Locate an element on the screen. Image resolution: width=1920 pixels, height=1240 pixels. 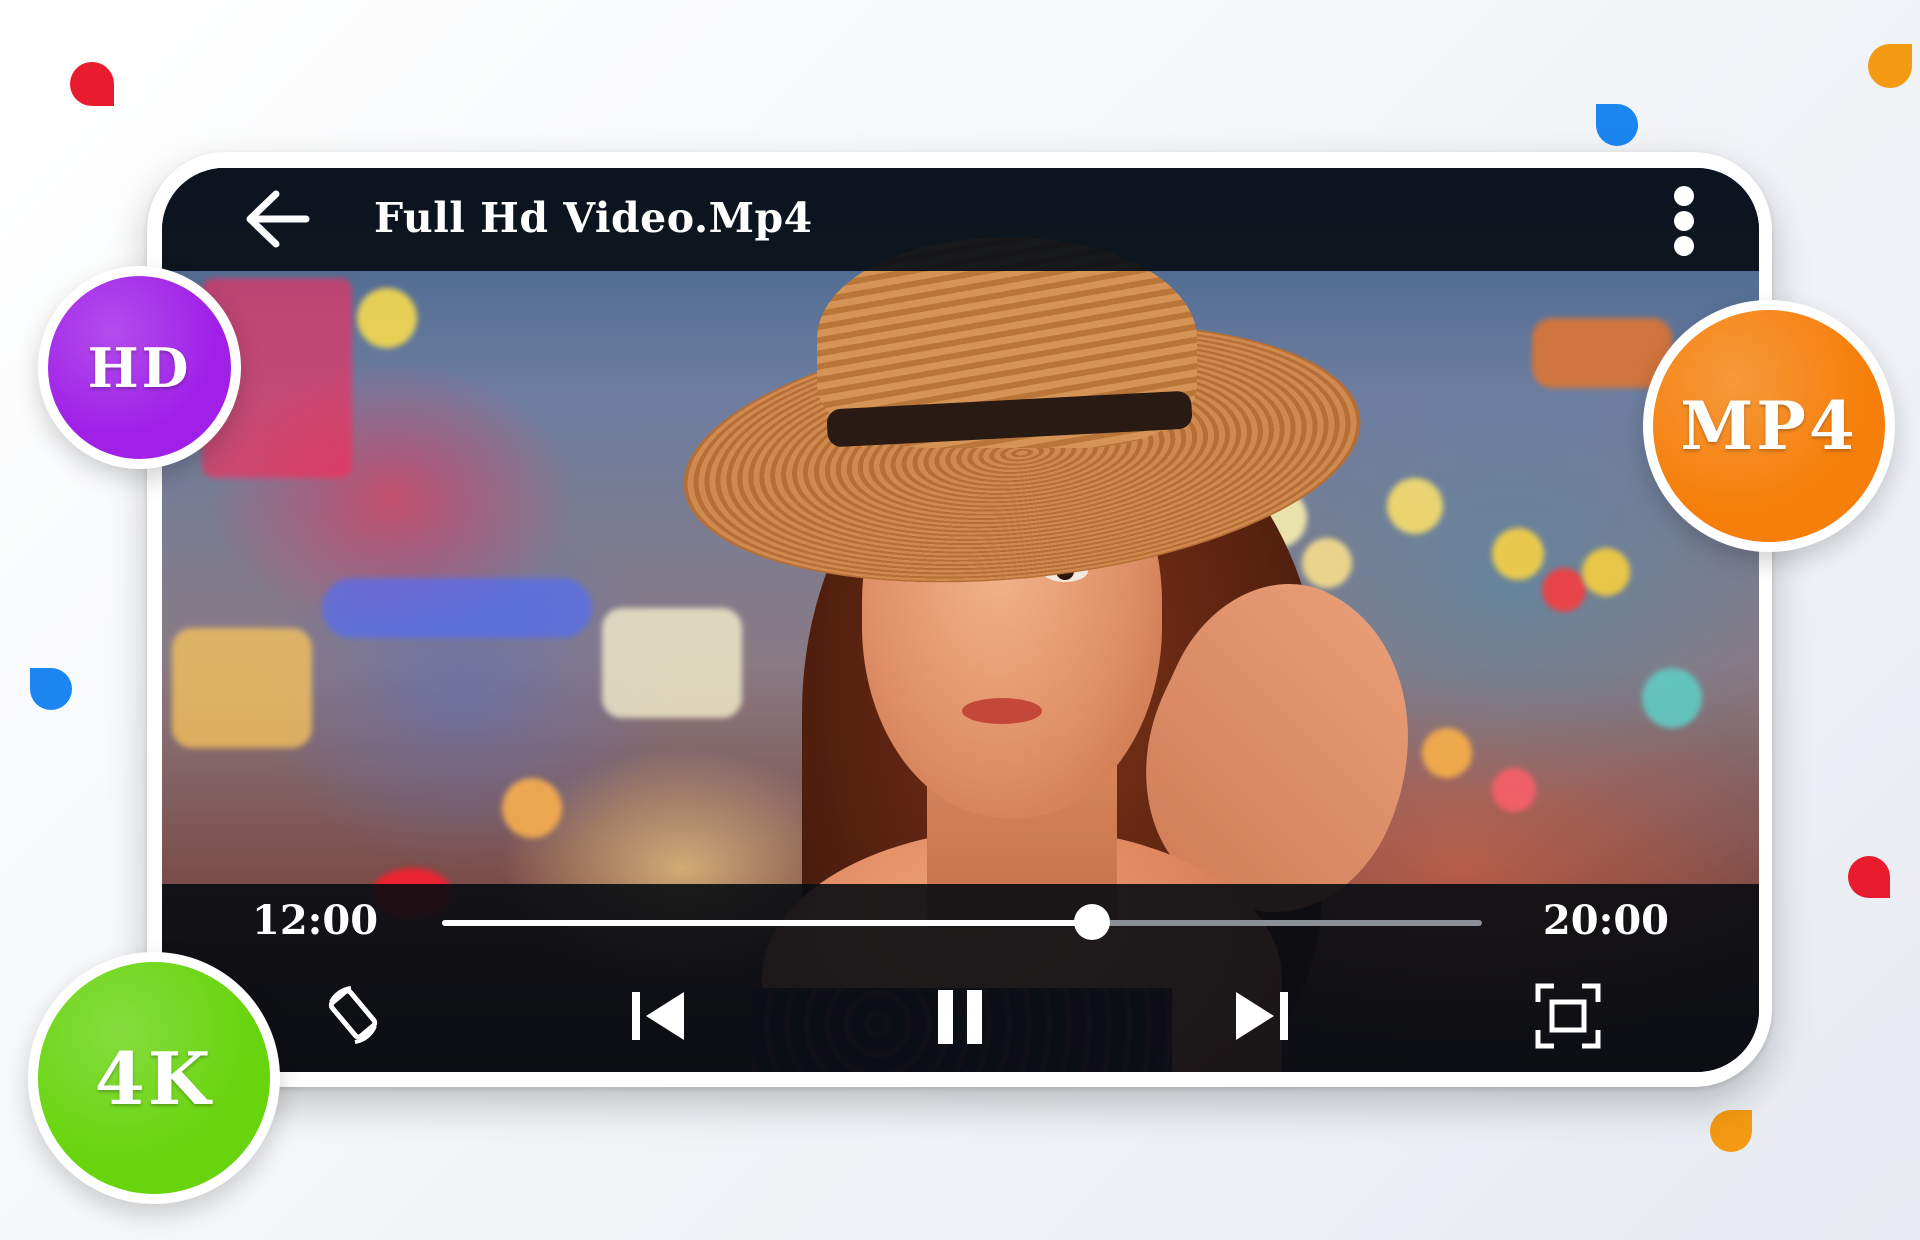
mp4-badge-label: MP4 is located at coordinates (1769, 426).